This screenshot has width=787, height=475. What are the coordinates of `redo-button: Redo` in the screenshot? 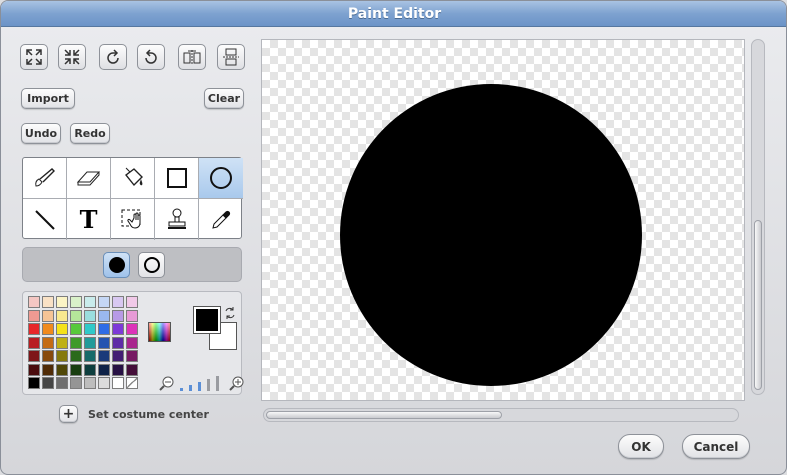 It's located at (90, 133).